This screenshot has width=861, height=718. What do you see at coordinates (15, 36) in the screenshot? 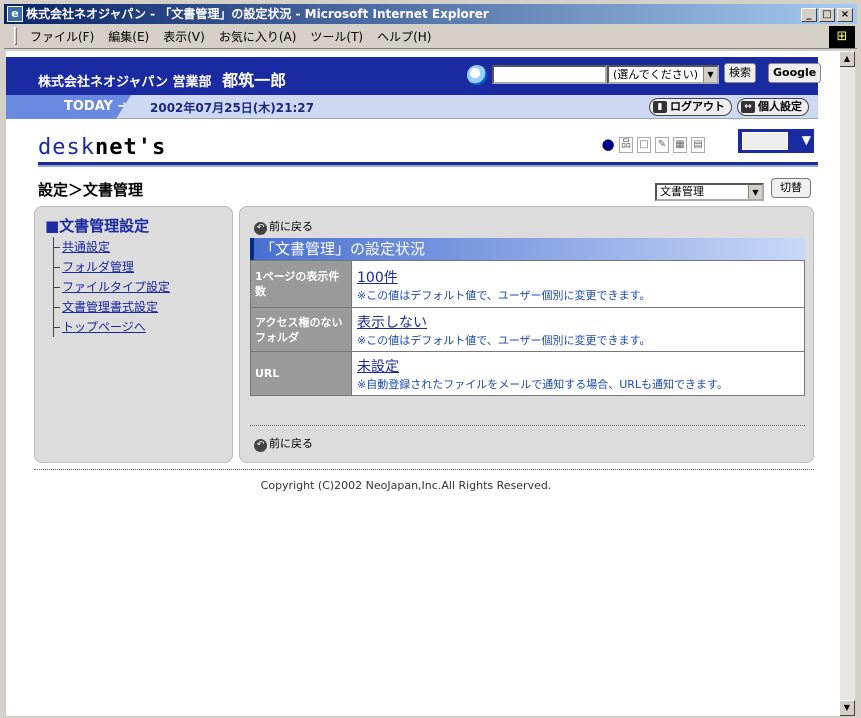
I see `toolbar-grip` at bounding box center [15, 36].